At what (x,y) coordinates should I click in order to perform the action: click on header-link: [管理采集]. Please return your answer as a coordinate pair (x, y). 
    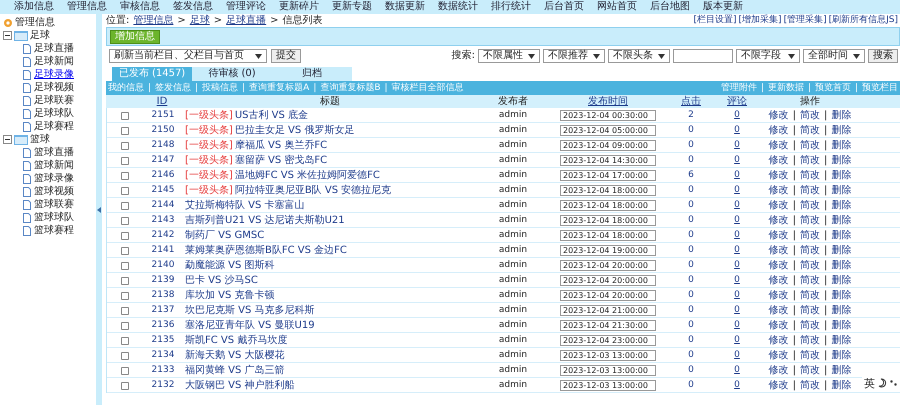
    Looking at the image, I should click on (805, 20).